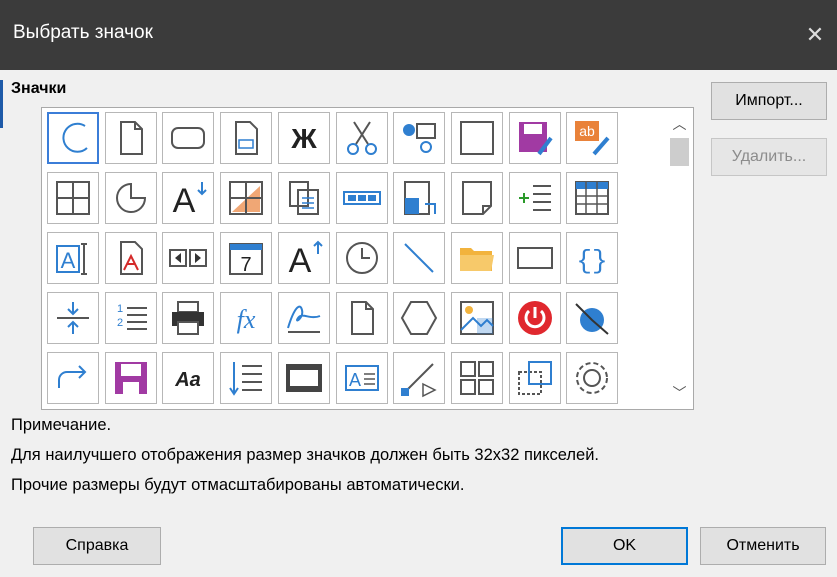  I want to click on bezier-icon-glyph, so click(592, 319).